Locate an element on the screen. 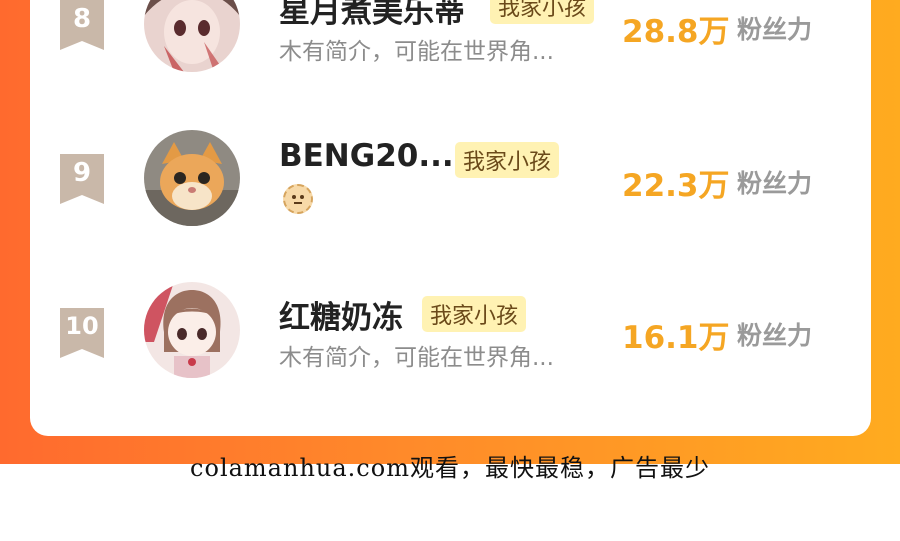  face-emoji-icon is located at coordinates (298, 199).